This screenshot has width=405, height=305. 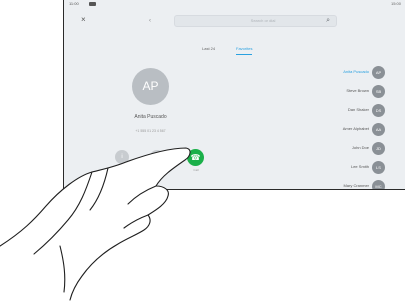 I want to click on favorite-name: Lee Smith, so click(x=359, y=166).